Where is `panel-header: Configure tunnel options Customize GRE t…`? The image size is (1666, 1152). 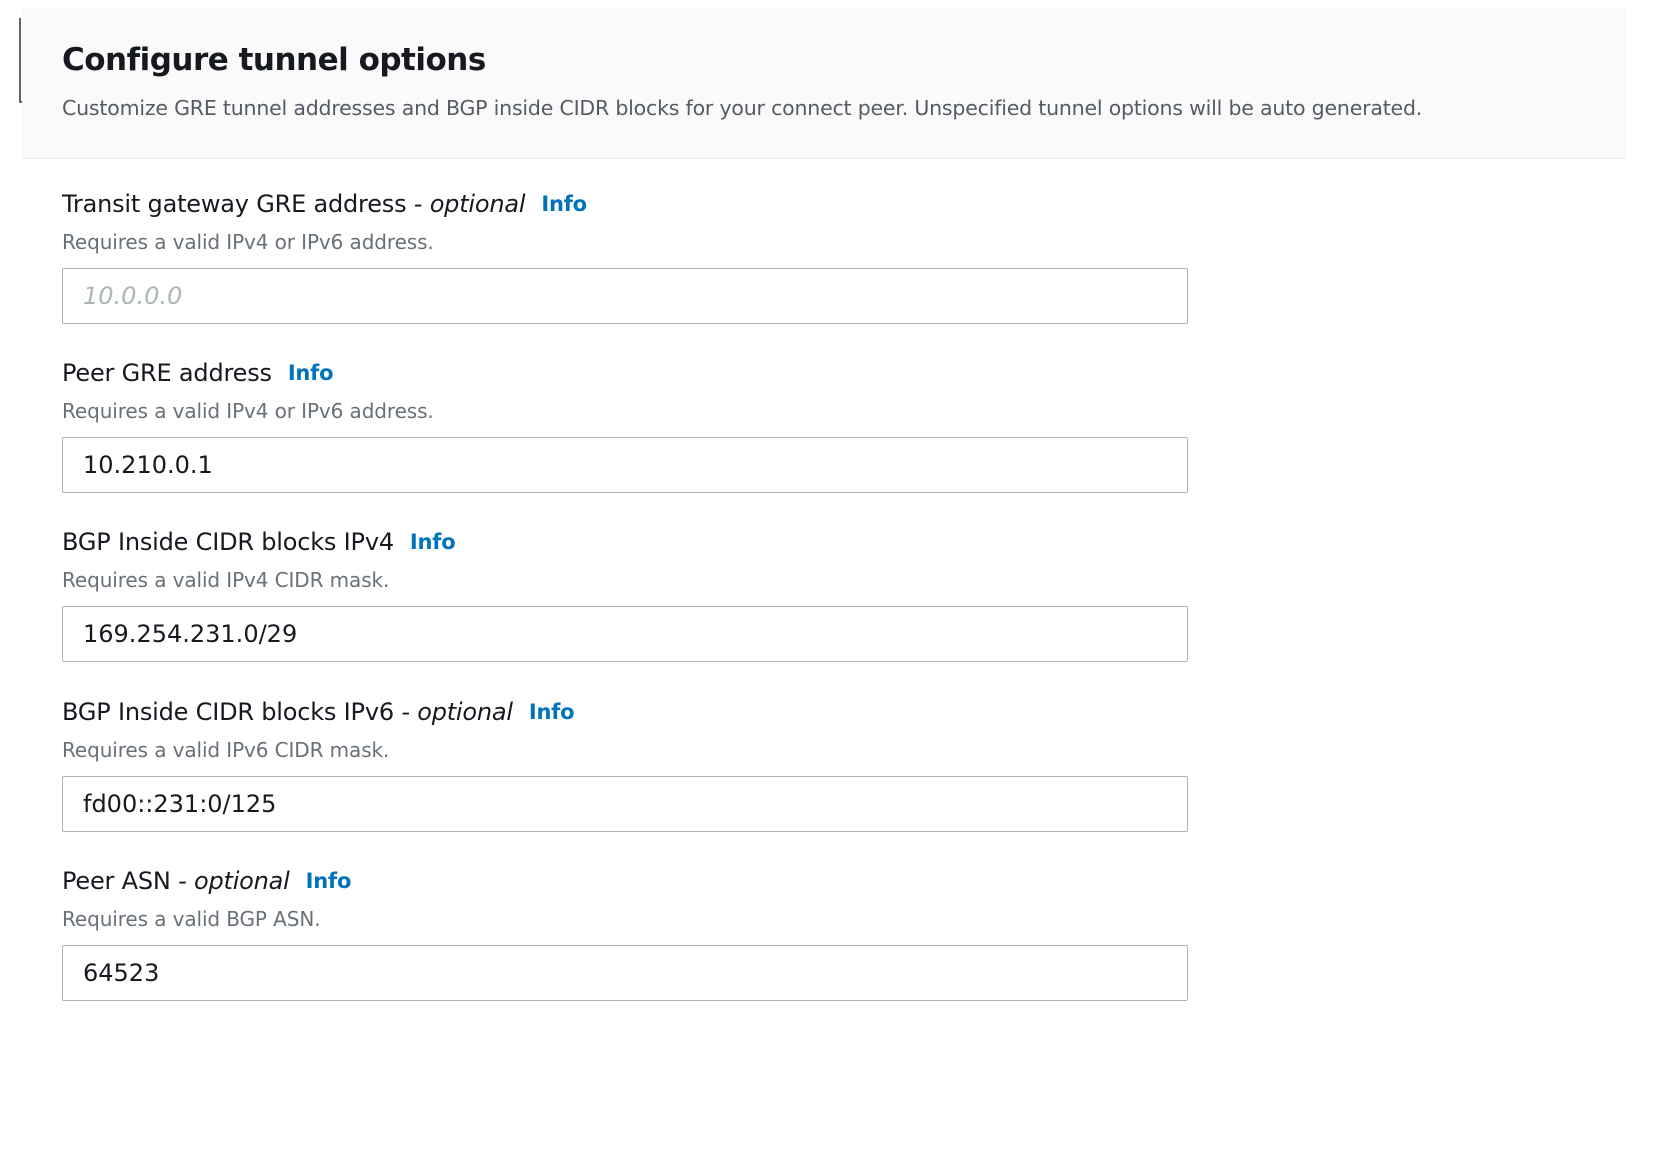 panel-header: Configure tunnel options Customize GRE t… is located at coordinates (824, 83).